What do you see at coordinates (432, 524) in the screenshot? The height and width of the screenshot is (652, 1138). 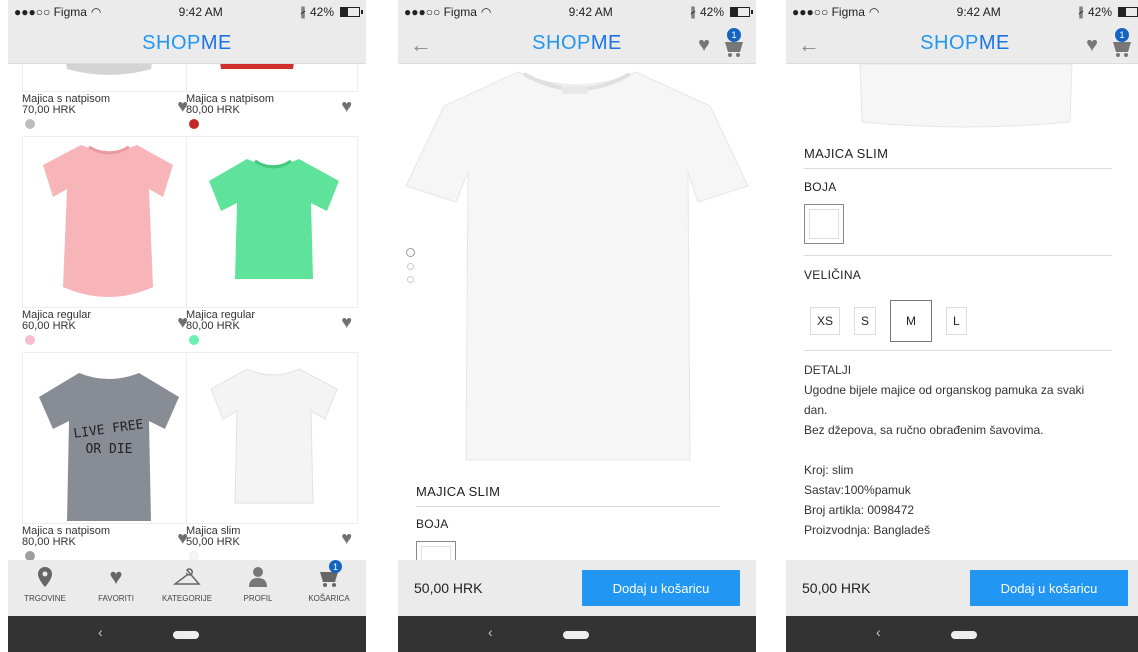 I see `color-label: BOJA` at bounding box center [432, 524].